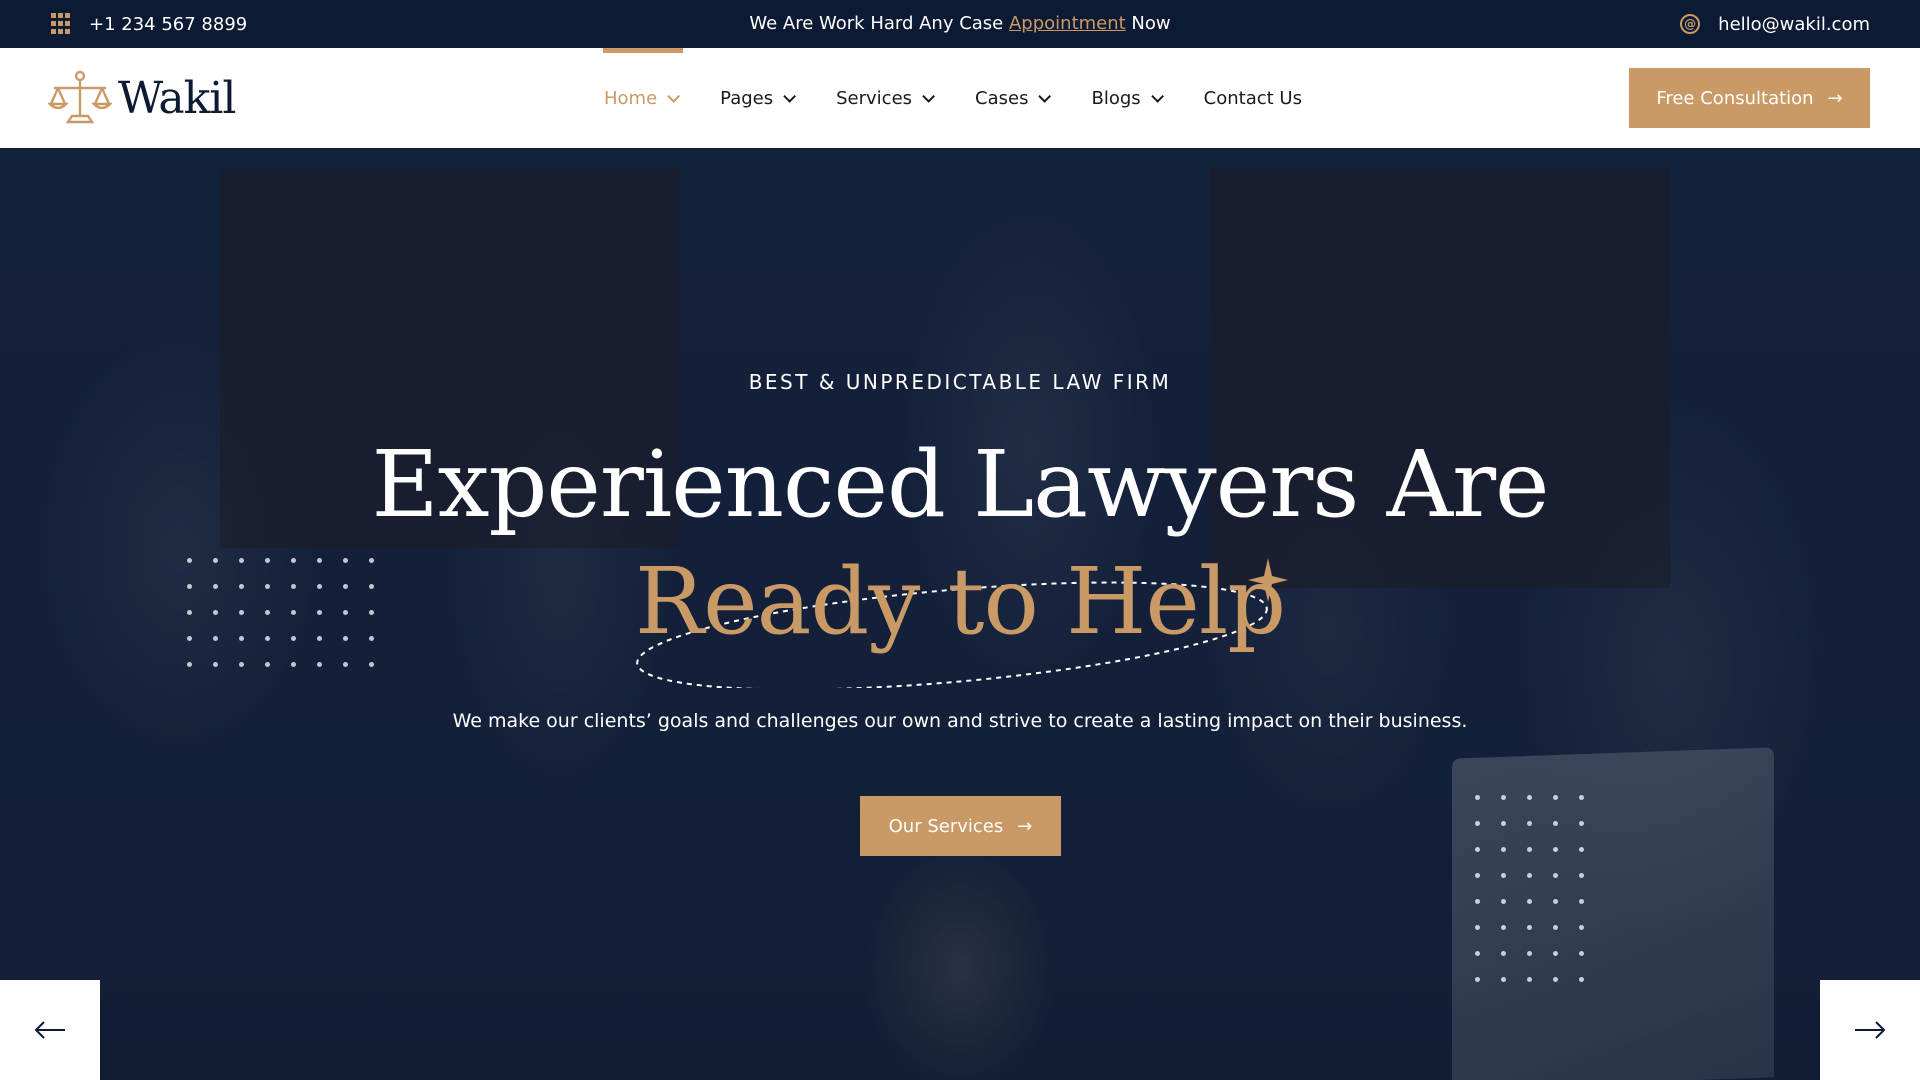 This screenshot has width=1920, height=1080. I want to click on nav-item-label: Home, so click(631, 98).